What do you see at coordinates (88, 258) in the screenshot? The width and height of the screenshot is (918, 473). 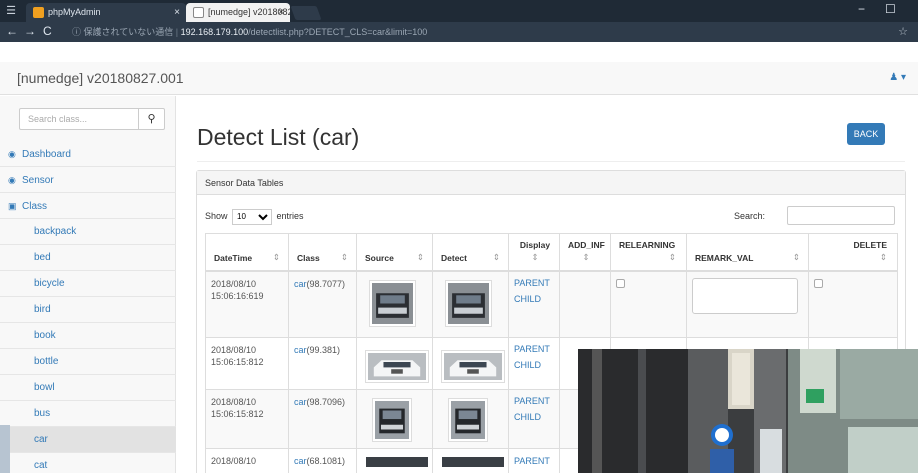 I see `sidebar-class-bed: bed` at bounding box center [88, 258].